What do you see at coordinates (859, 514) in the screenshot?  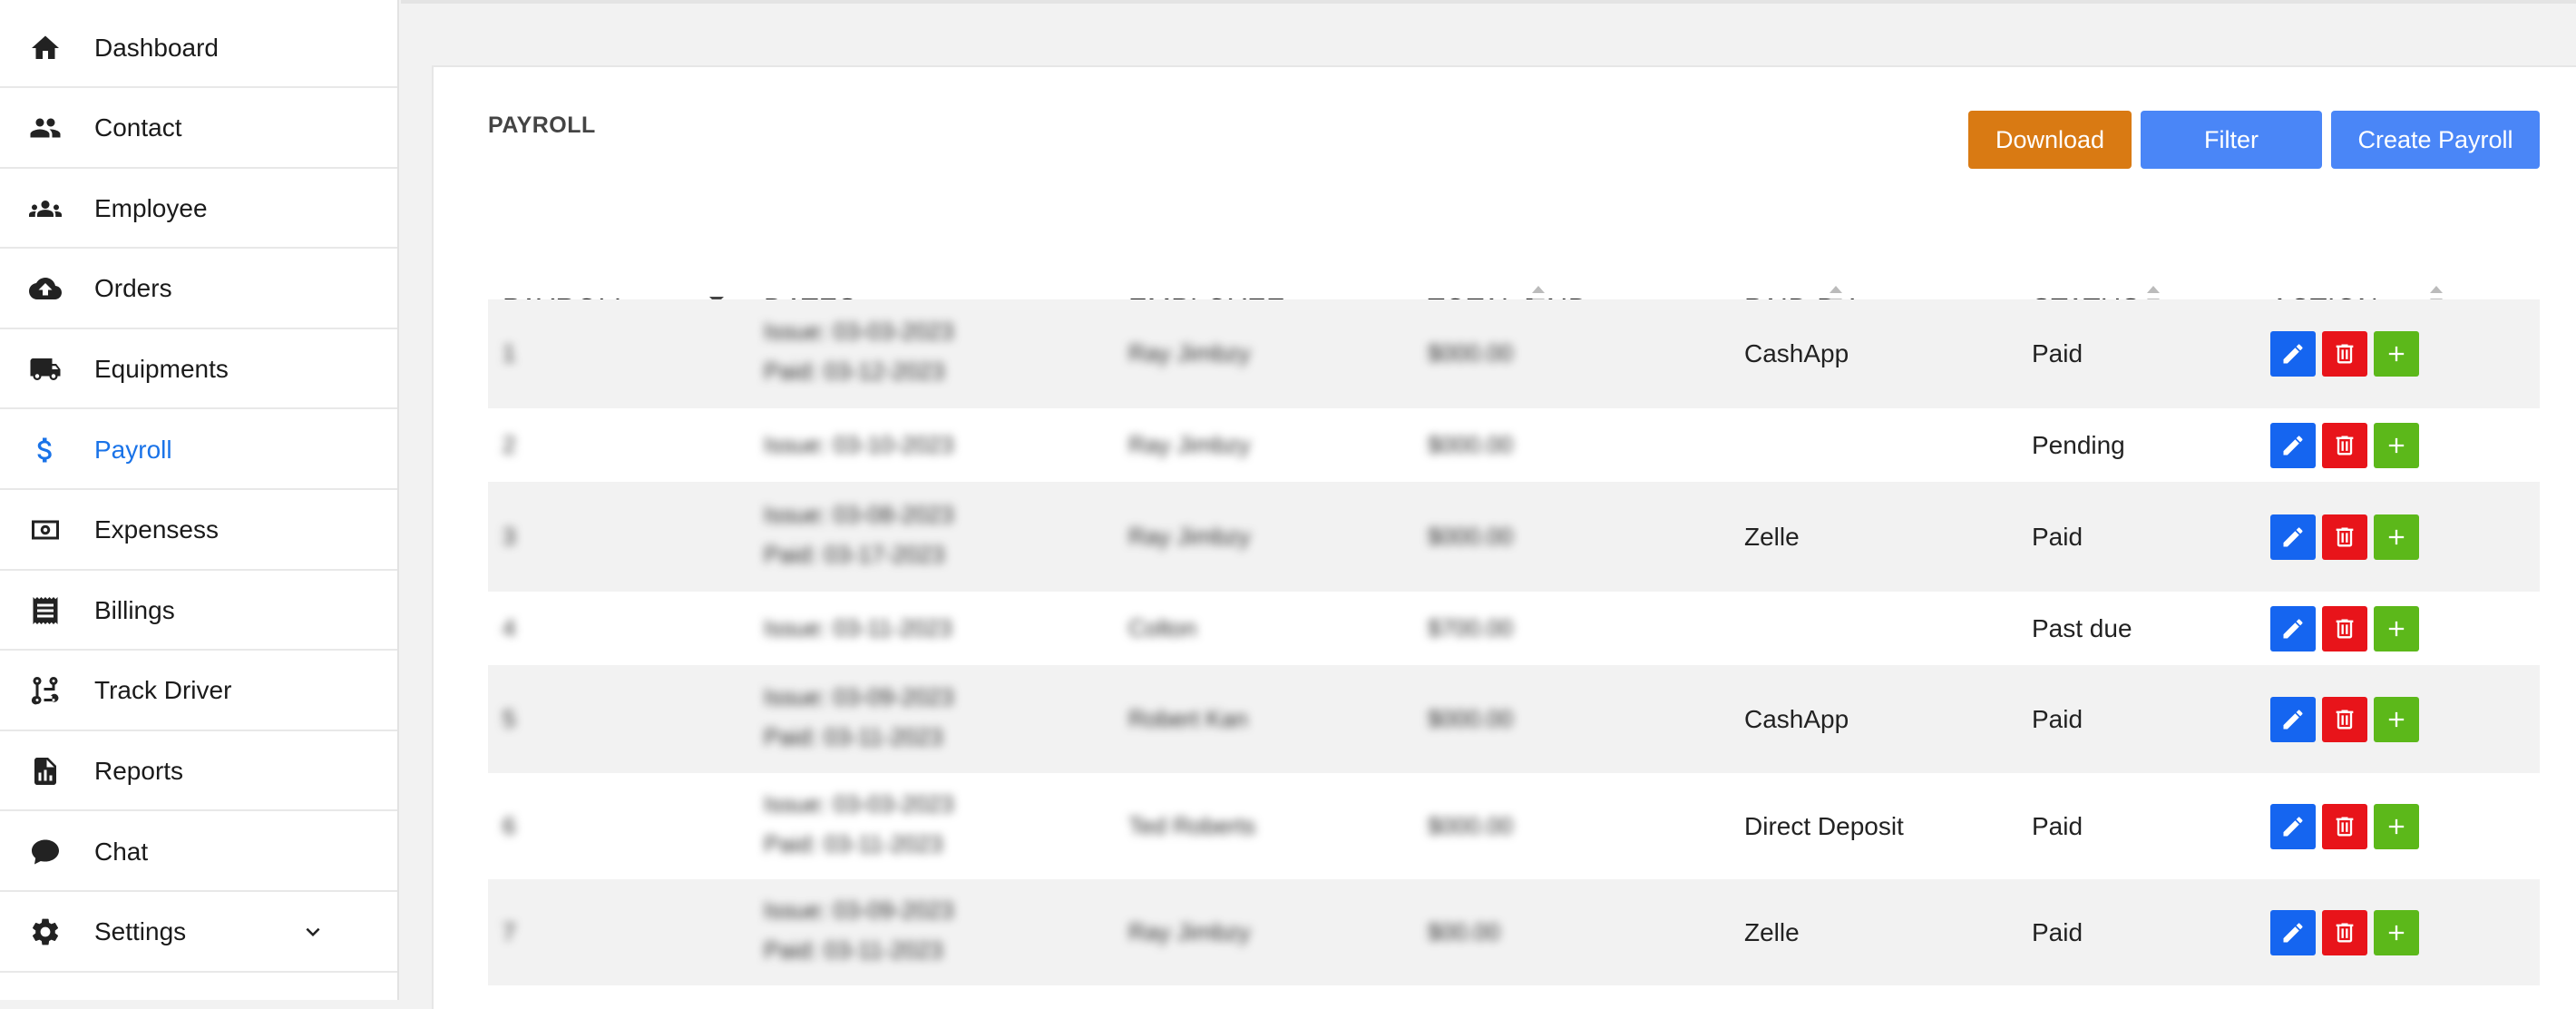 I see `issue-date: Issue: 03-08-2023` at bounding box center [859, 514].